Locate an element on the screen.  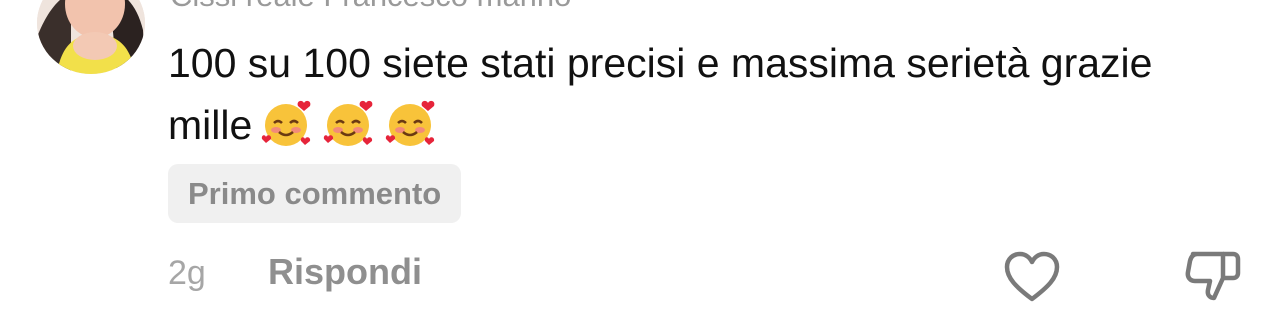
like-button is located at coordinates (1032, 277).